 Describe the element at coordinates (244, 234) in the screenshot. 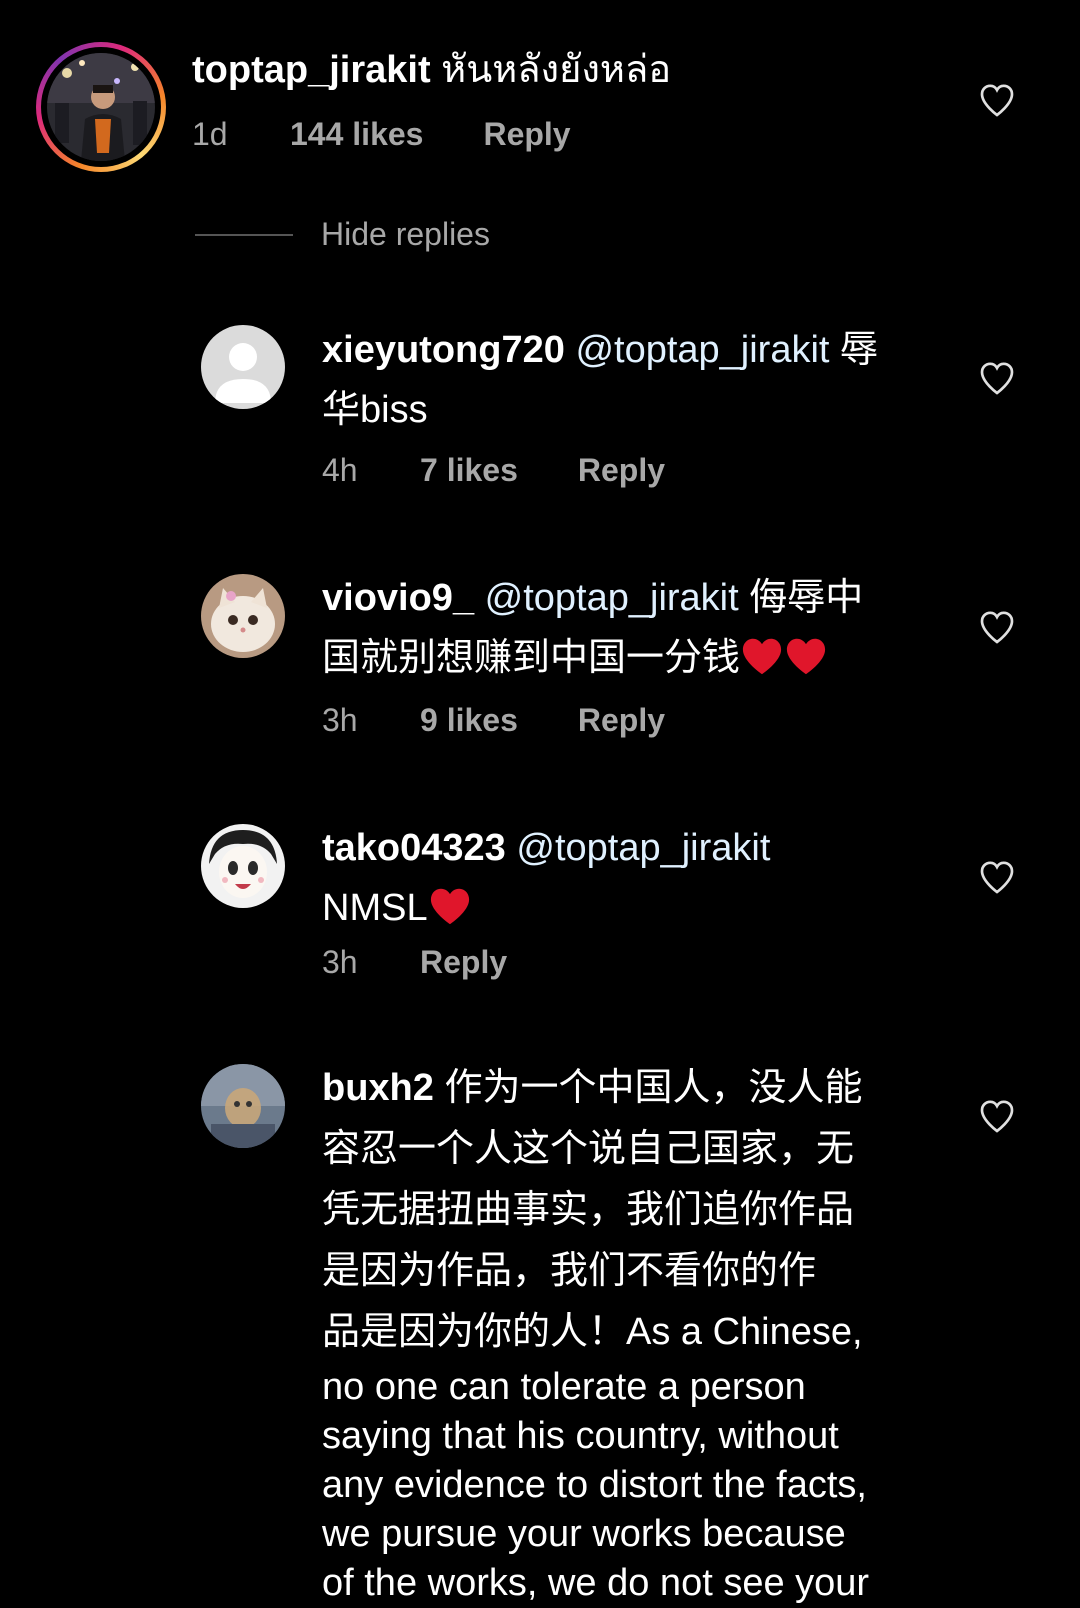

I see `divider` at that location.